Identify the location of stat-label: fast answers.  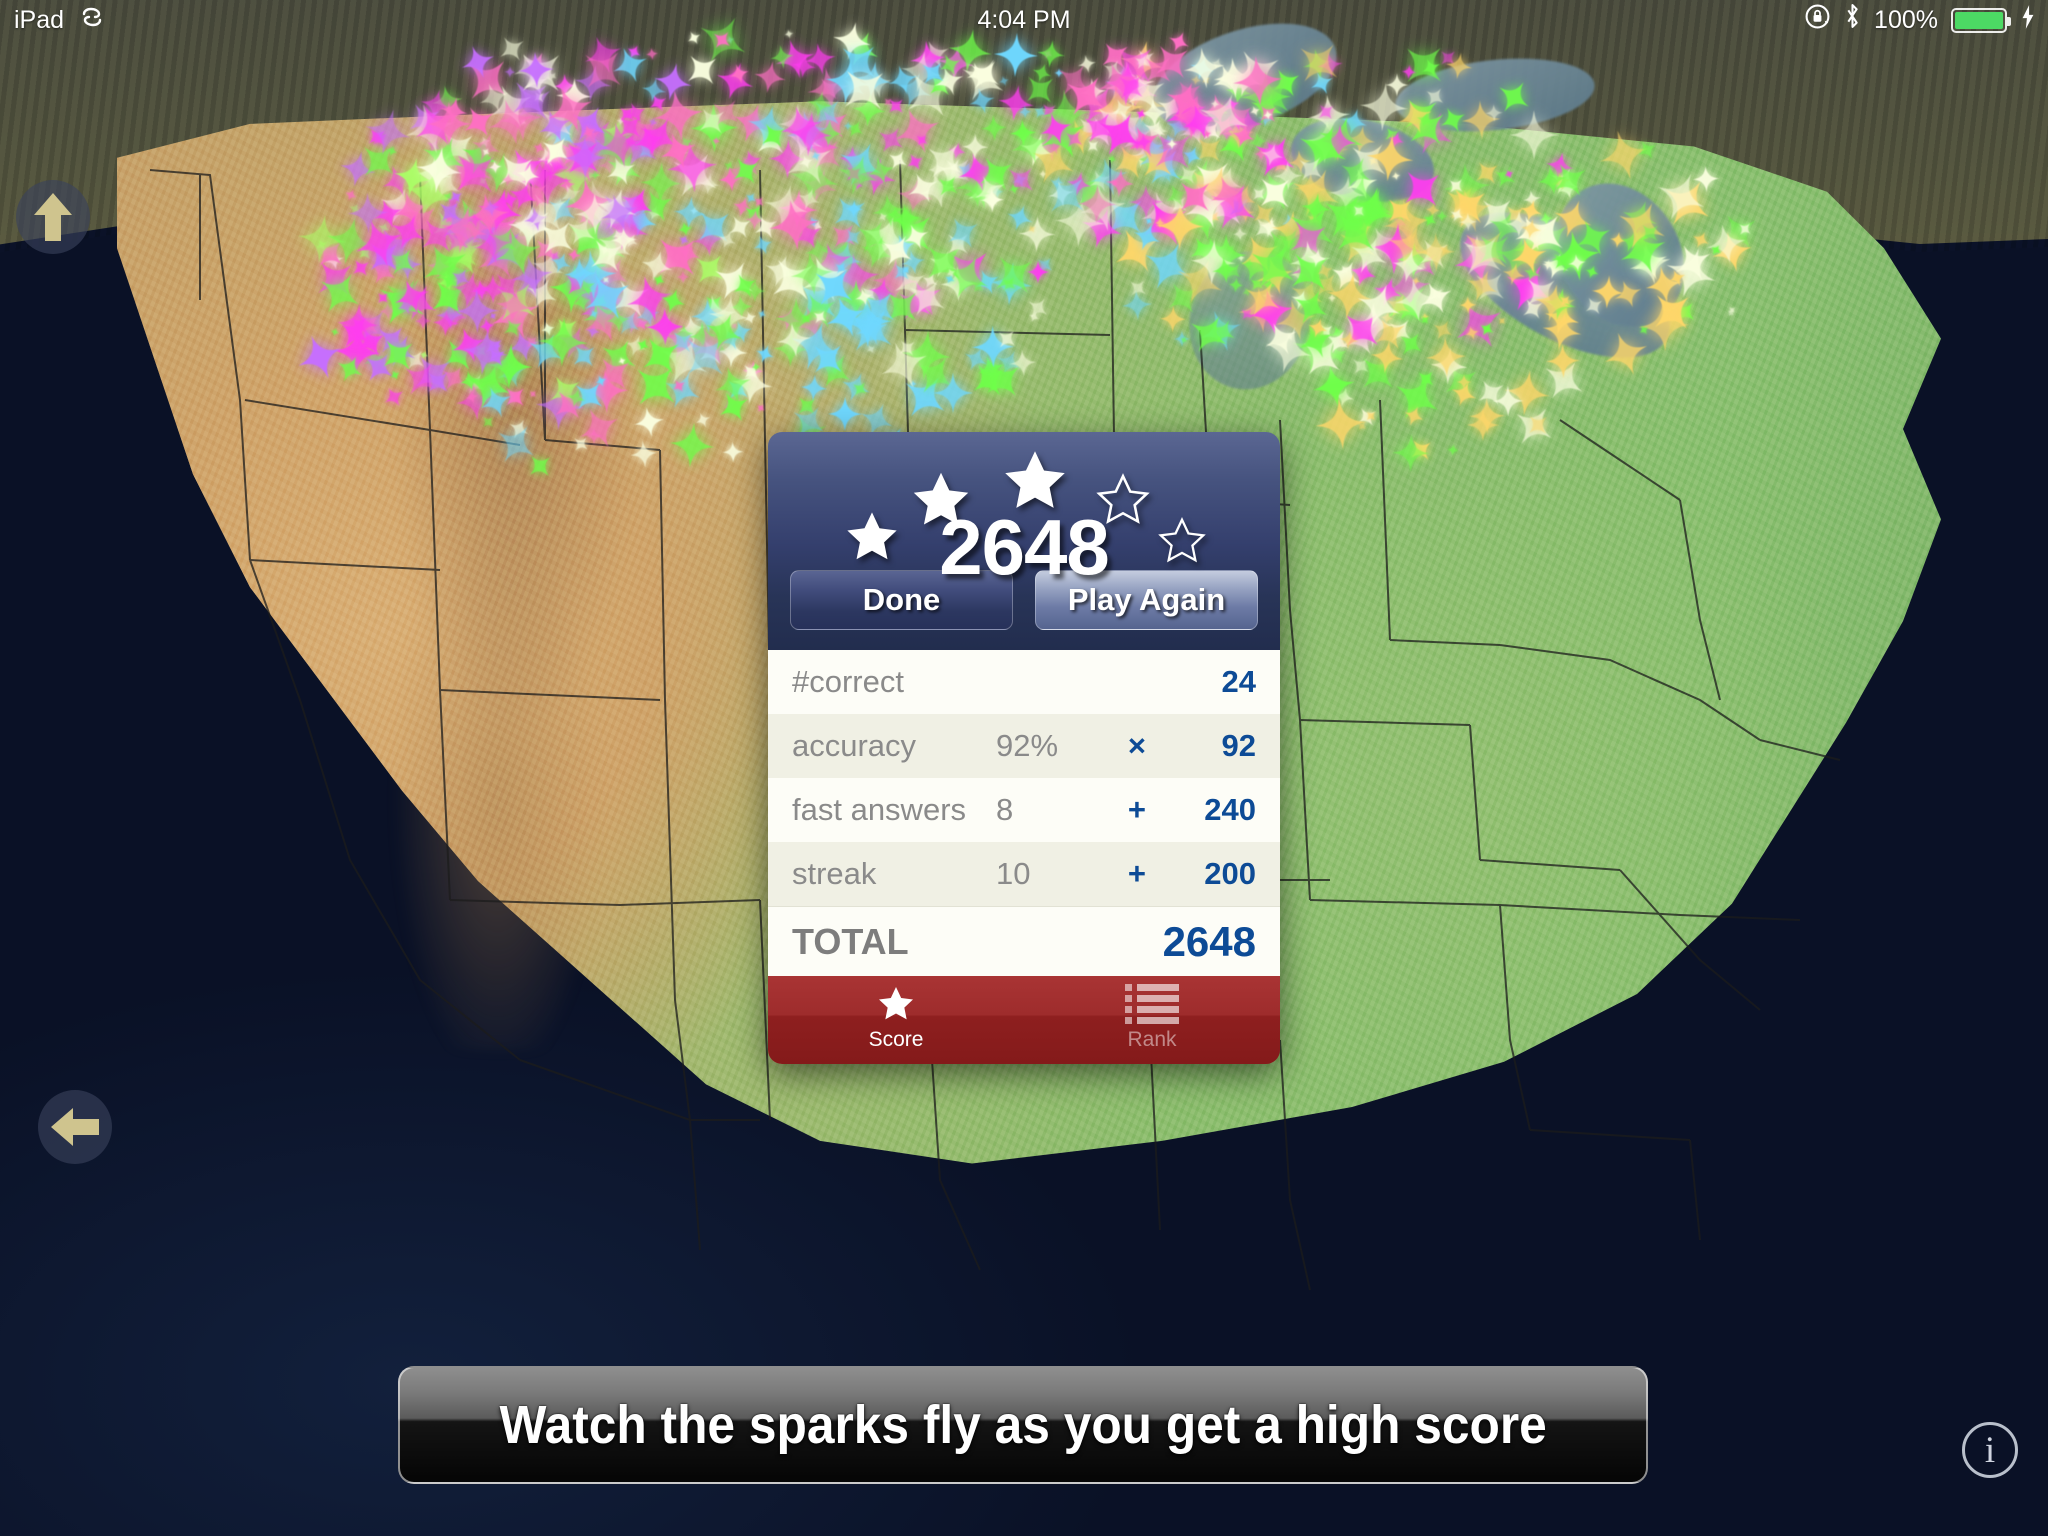
(879, 809).